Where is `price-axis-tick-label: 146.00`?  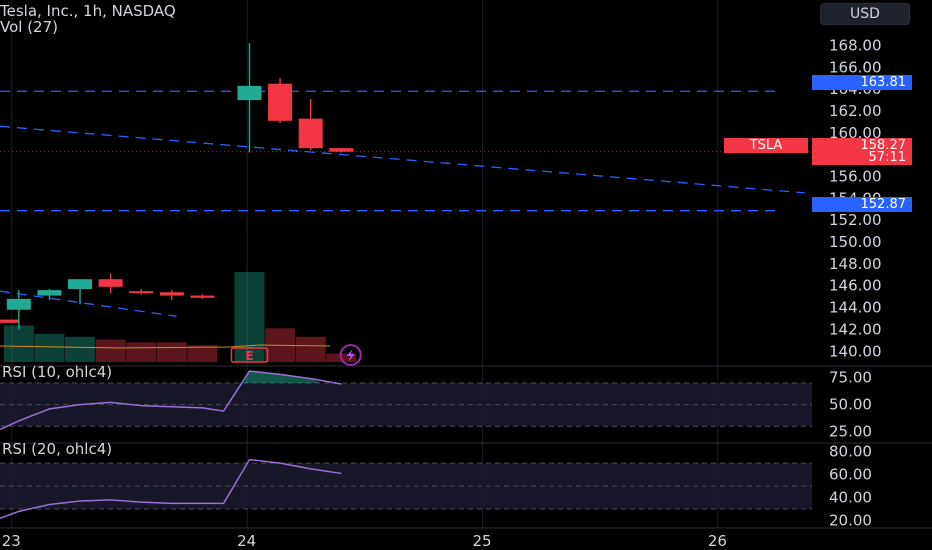
price-axis-tick-label: 146.00 is located at coordinates (855, 286).